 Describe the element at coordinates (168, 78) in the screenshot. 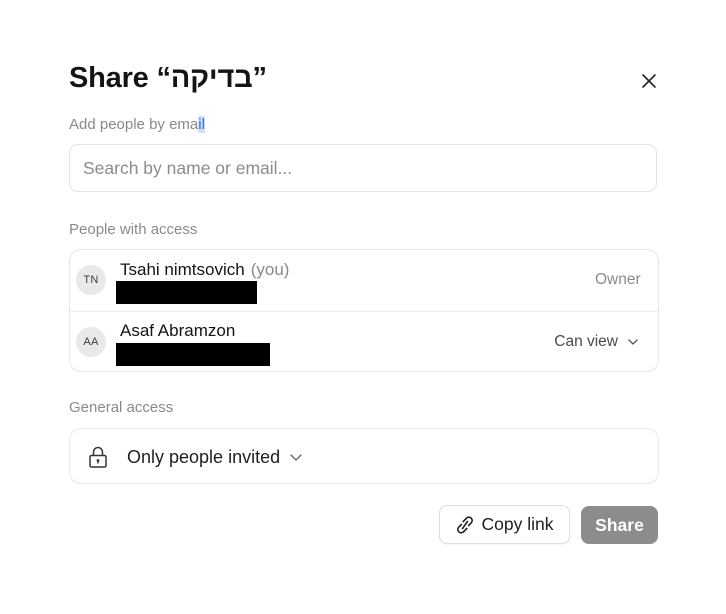

I see `dialog-title: Share “בדיקה”` at that location.